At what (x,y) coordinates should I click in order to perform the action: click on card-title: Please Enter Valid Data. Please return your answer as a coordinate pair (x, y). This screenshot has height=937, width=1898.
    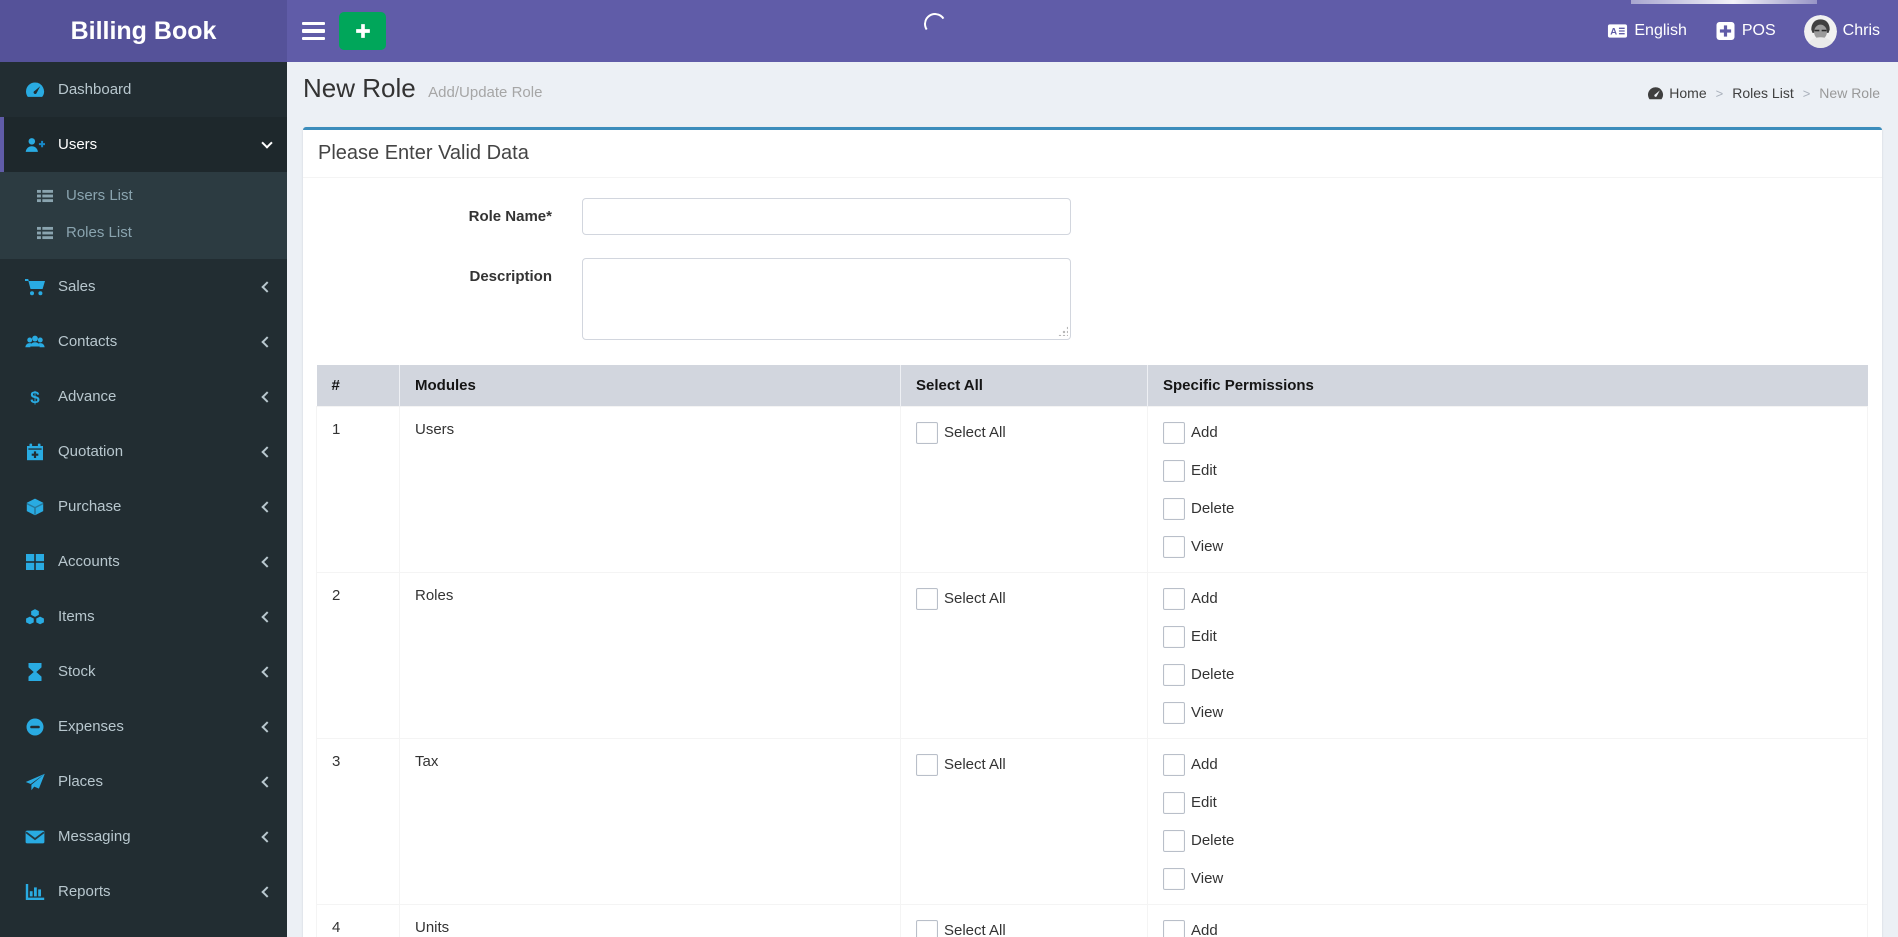
    Looking at the image, I should click on (1092, 154).